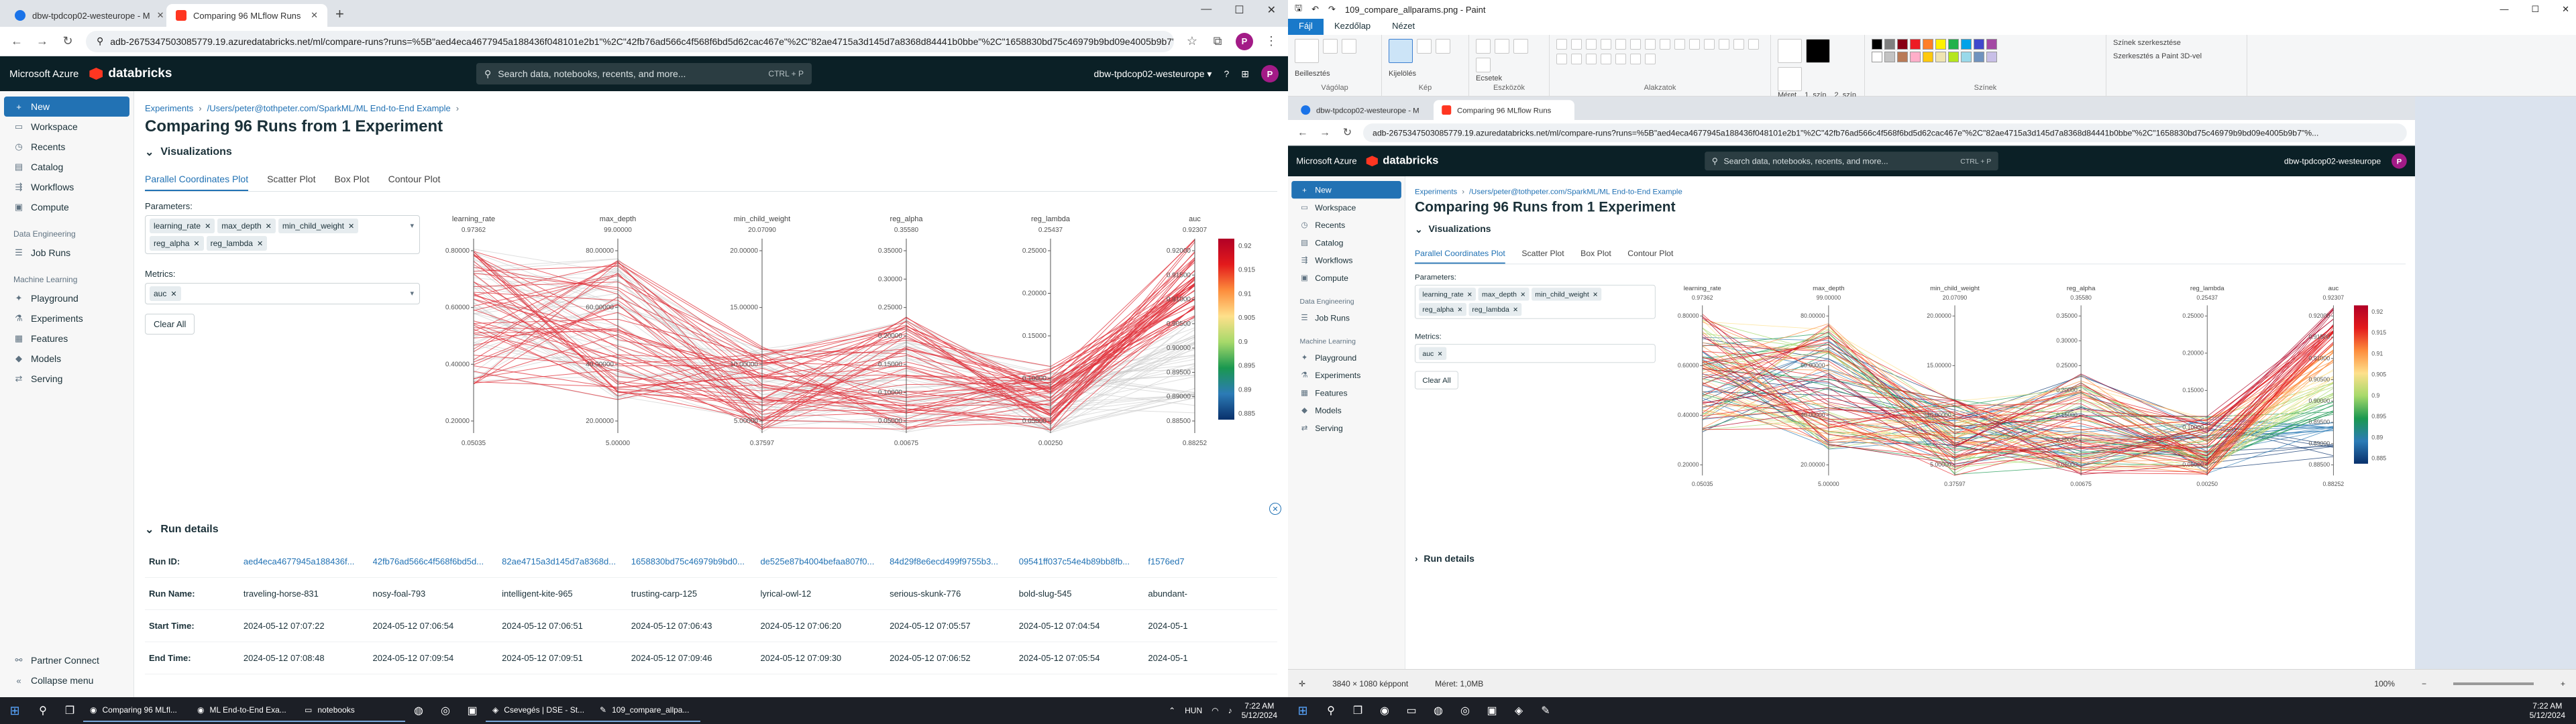  Describe the element at coordinates (414, 180) in the screenshot. I see `tab-contour-plot: Contour Plot` at that location.